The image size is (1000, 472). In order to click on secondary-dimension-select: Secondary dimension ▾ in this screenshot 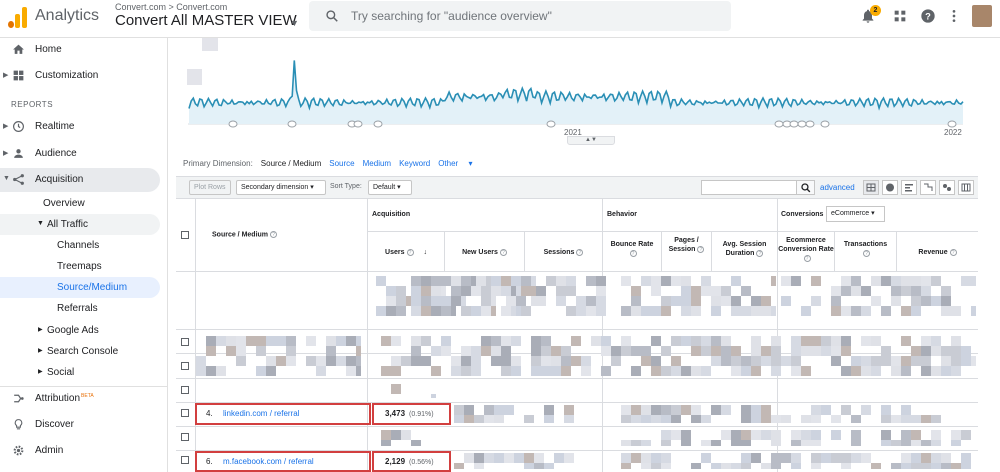, I will do `click(281, 187)`.